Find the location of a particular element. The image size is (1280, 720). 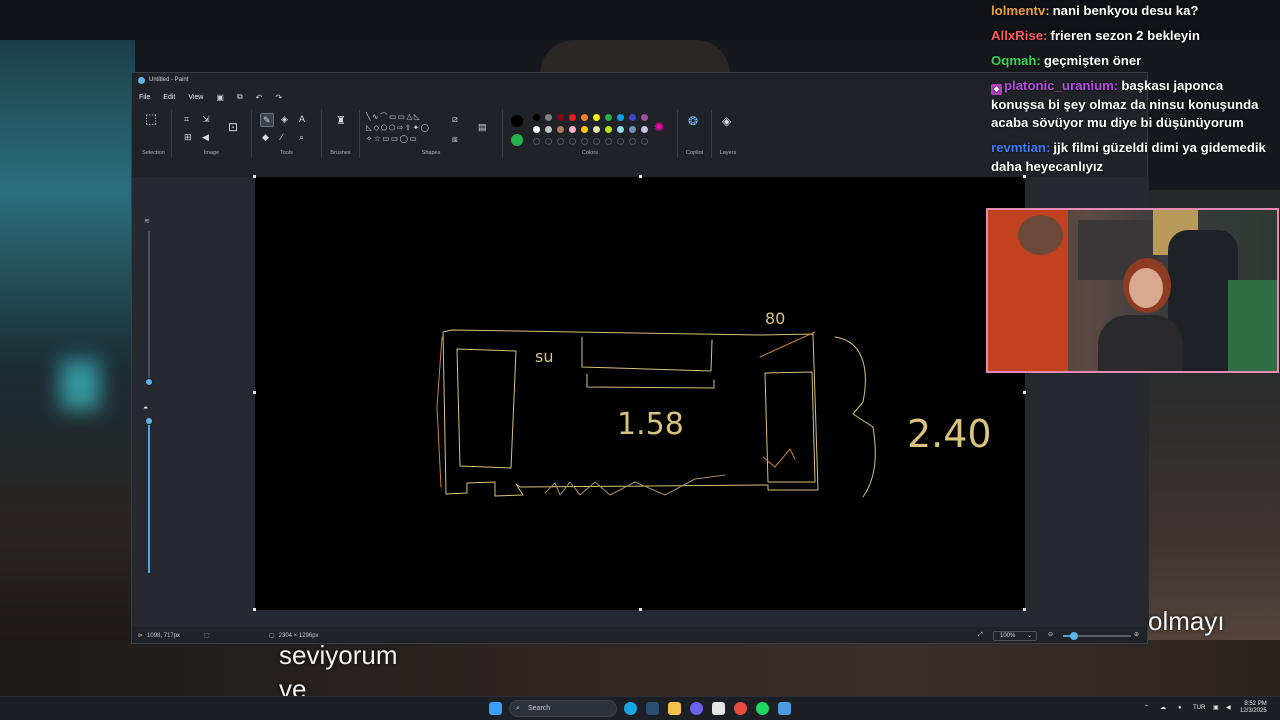

chevron-up-icon: ⌃ is located at coordinates (1146, 708).